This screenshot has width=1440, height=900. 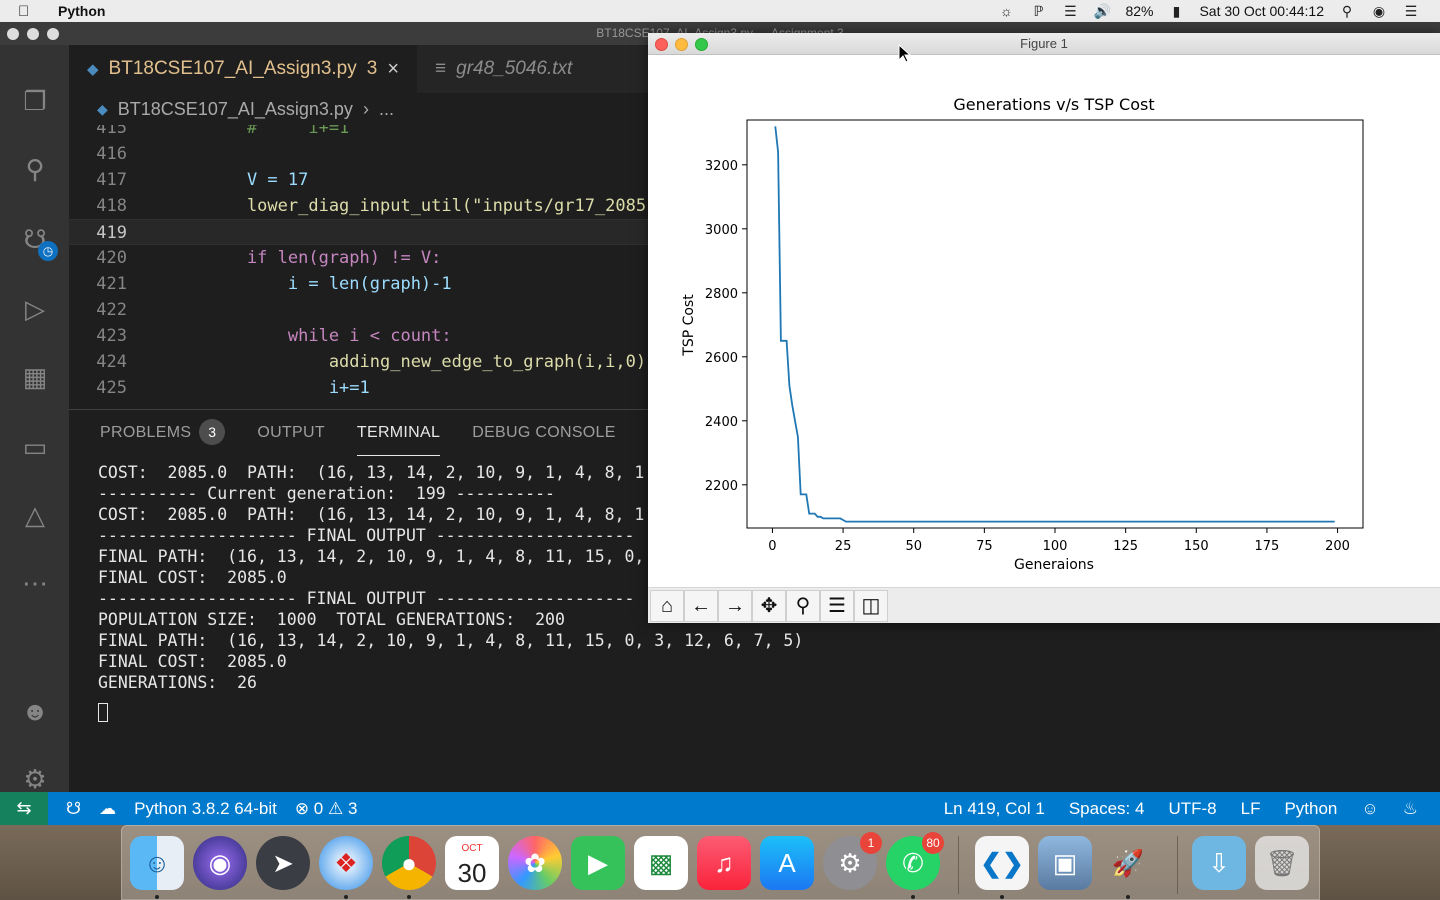 What do you see at coordinates (1044, 605) in the screenshot?
I see `figure-toolbar: ⌂ ← → ✥ ⚲ ☰ ◫` at bounding box center [1044, 605].